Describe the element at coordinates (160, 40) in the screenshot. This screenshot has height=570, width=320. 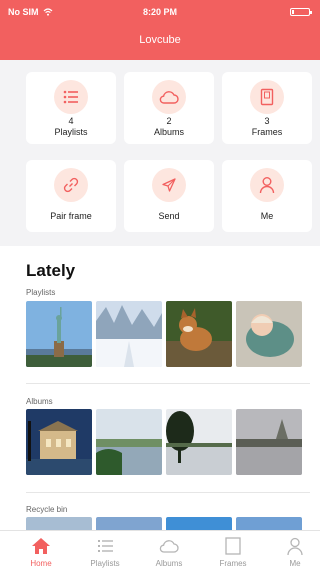
I see `page-title: Lovcube` at that location.